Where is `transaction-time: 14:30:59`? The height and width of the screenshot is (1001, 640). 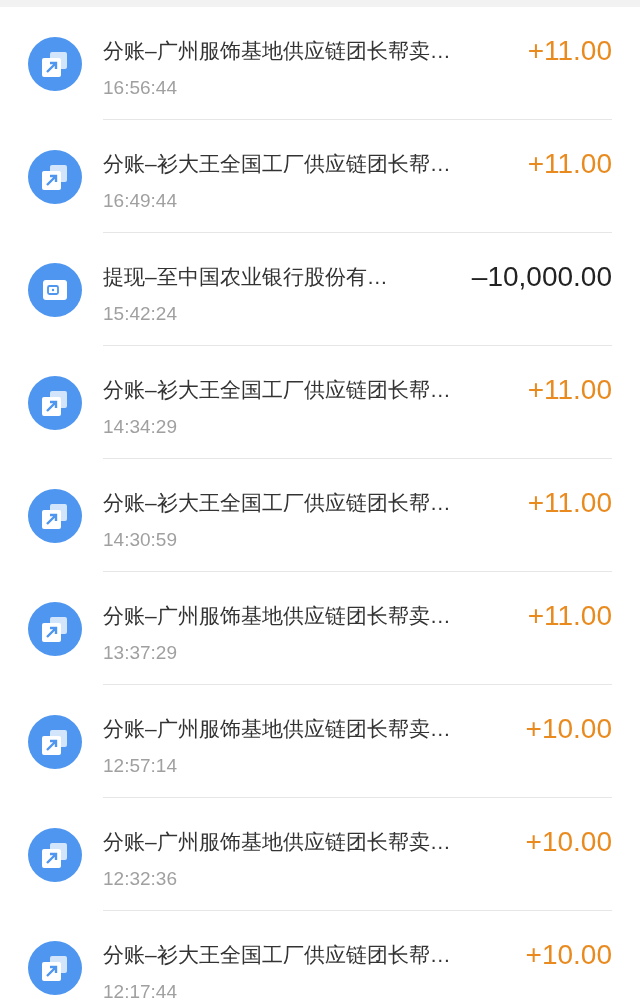
transaction-time: 14:30:59 is located at coordinates (140, 539).